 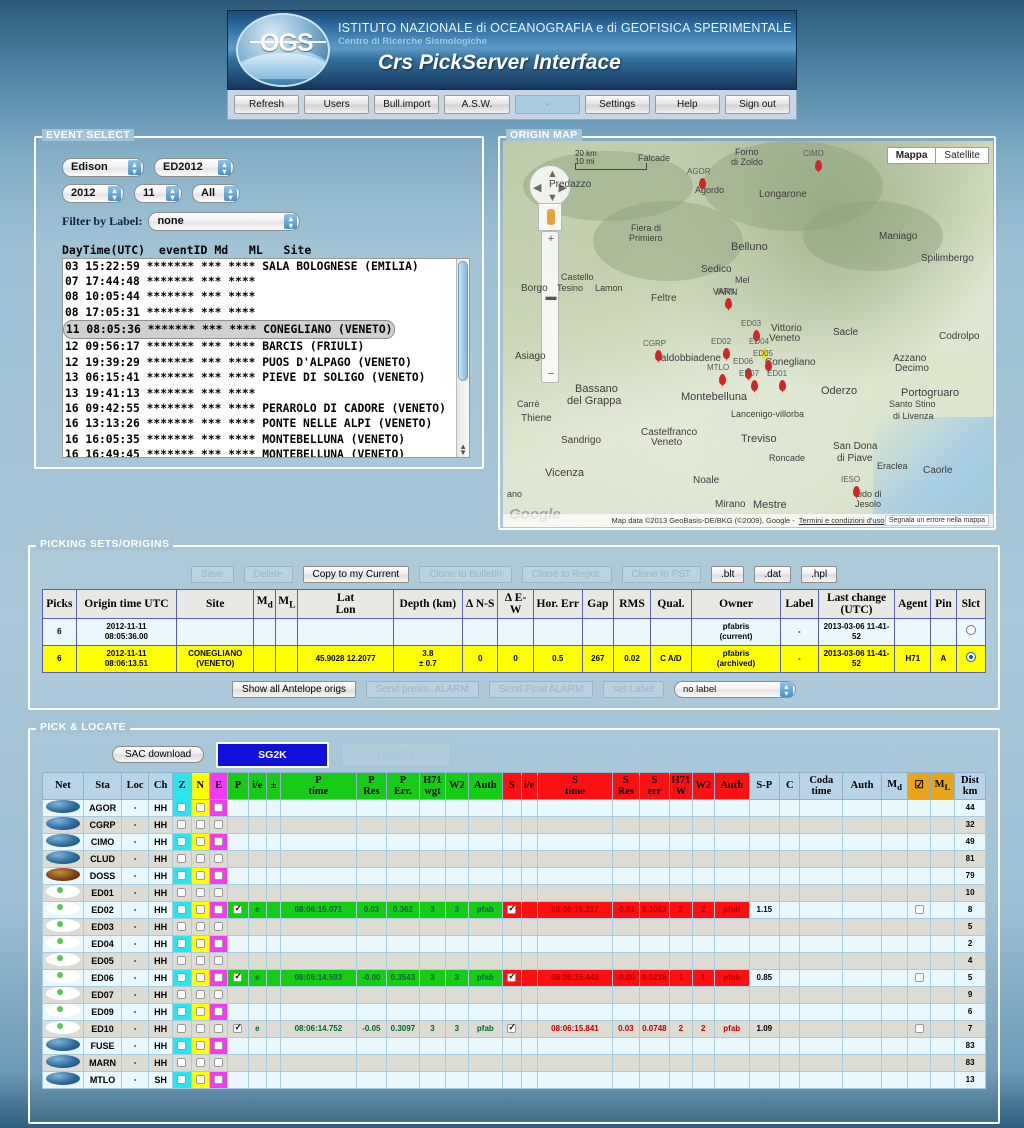 I want to click on s-err-cell, so click(x=654, y=841).